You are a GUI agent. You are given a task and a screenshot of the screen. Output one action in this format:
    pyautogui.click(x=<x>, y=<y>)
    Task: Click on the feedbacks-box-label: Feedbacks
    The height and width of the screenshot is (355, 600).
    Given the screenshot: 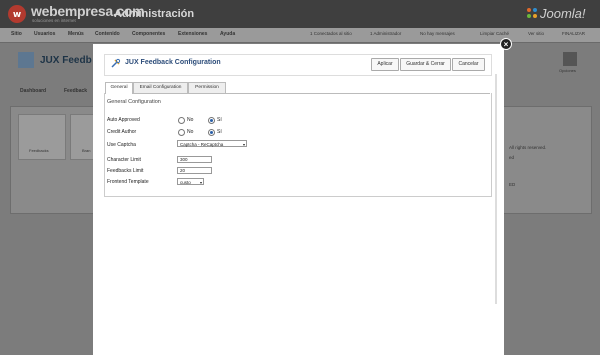 What is the action you would take?
    pyautogui.click(x=39, y=150)
    